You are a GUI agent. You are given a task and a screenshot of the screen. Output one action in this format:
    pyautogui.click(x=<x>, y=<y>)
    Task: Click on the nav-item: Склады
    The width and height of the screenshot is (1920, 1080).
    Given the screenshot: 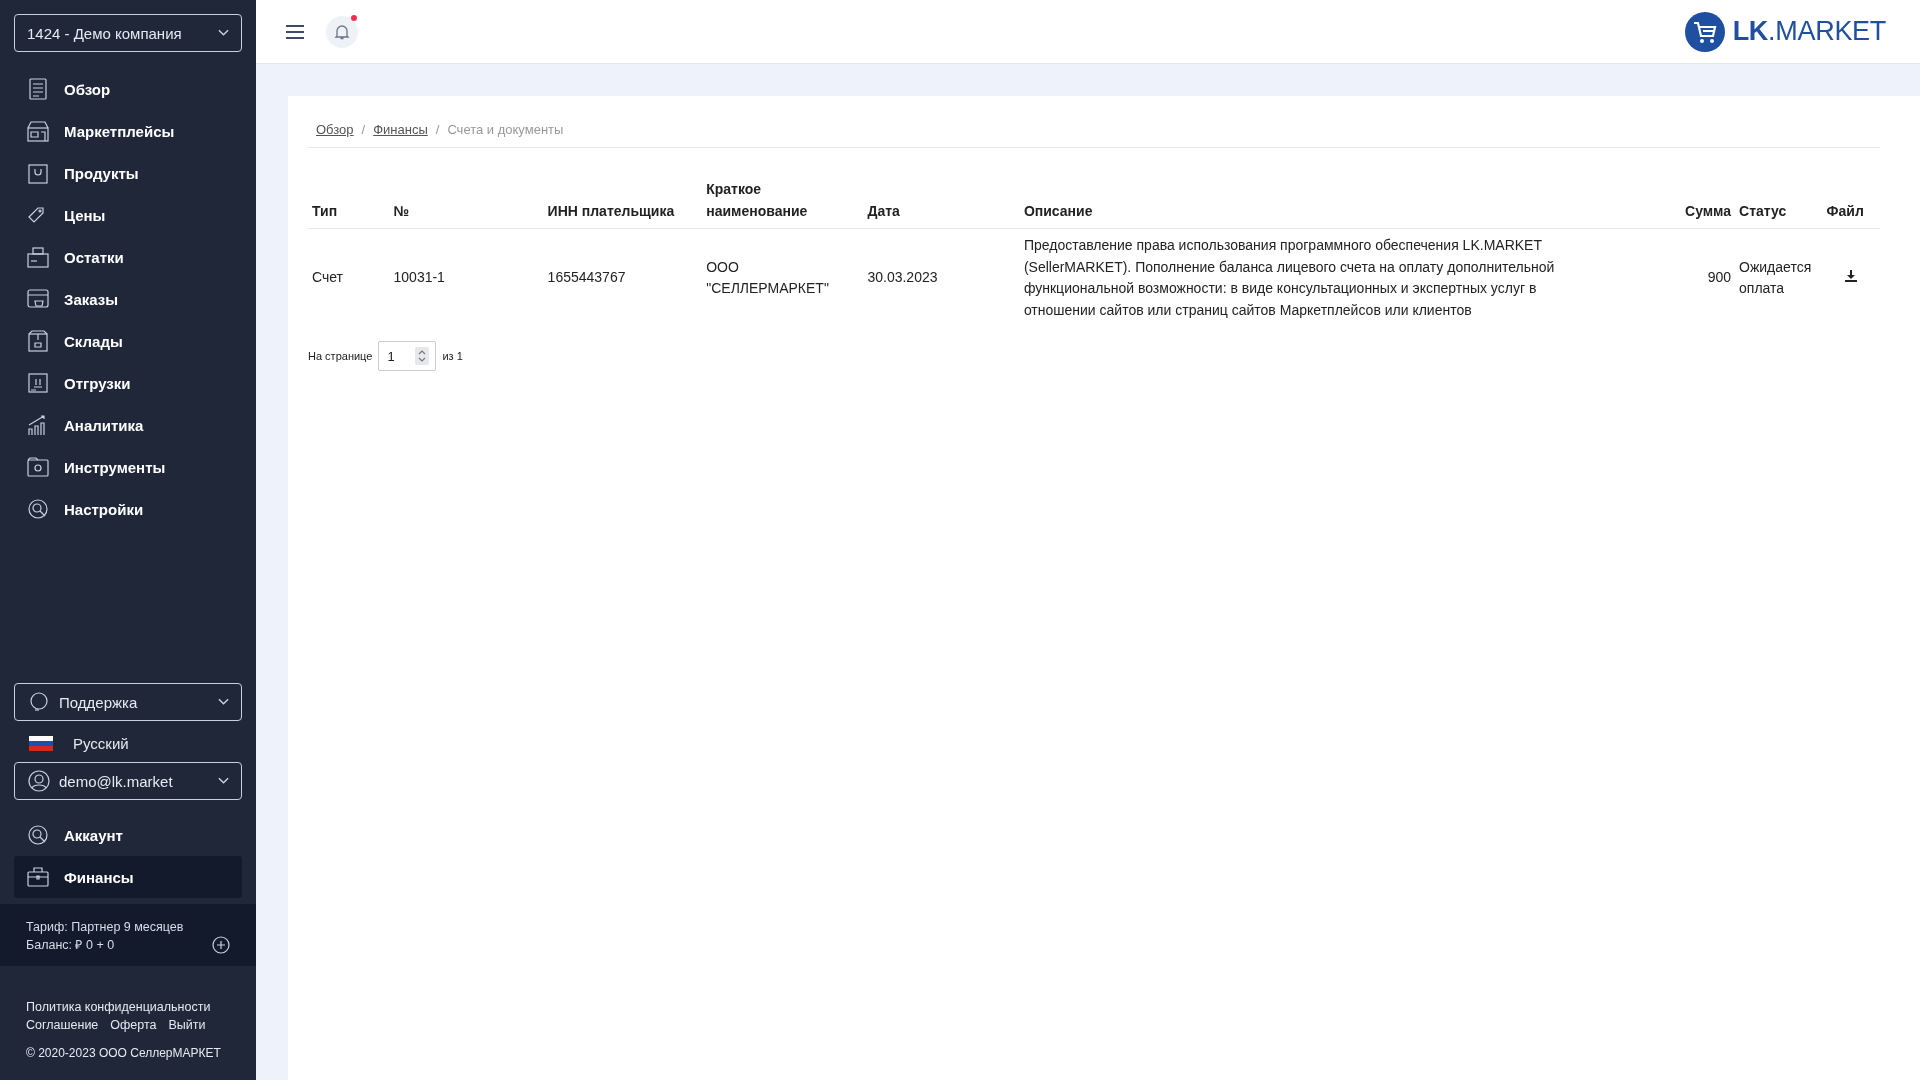 What is the action you would take?
    pyautogui.click(x=128, y=341)
    